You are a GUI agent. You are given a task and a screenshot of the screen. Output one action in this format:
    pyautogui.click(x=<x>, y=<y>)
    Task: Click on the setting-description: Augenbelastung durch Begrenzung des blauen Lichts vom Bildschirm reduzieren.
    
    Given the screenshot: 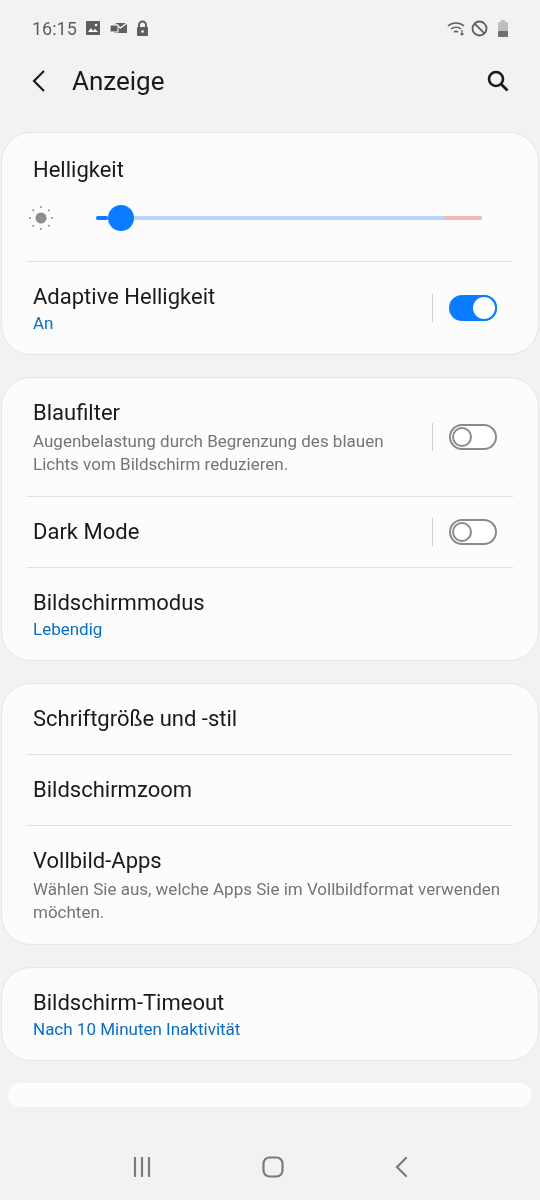 What is the action you would take?
    pyautogui.click(x=209, y=453)
    